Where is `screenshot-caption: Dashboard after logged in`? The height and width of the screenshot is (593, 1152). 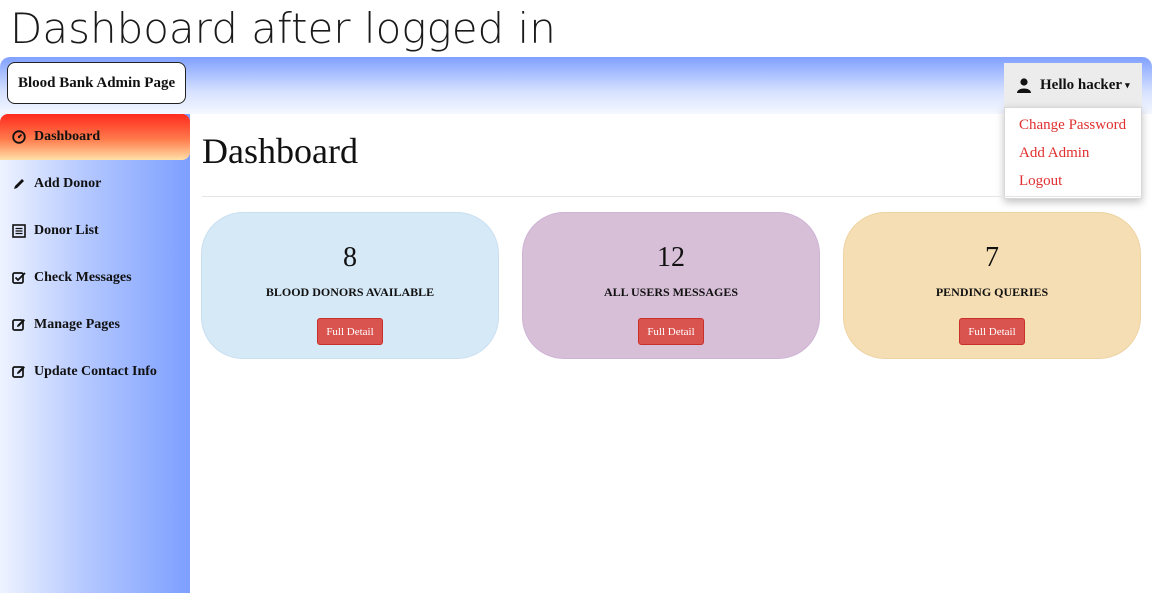 screenshot-caption: Dashboard after logged in is located at coordinates (283, 28).